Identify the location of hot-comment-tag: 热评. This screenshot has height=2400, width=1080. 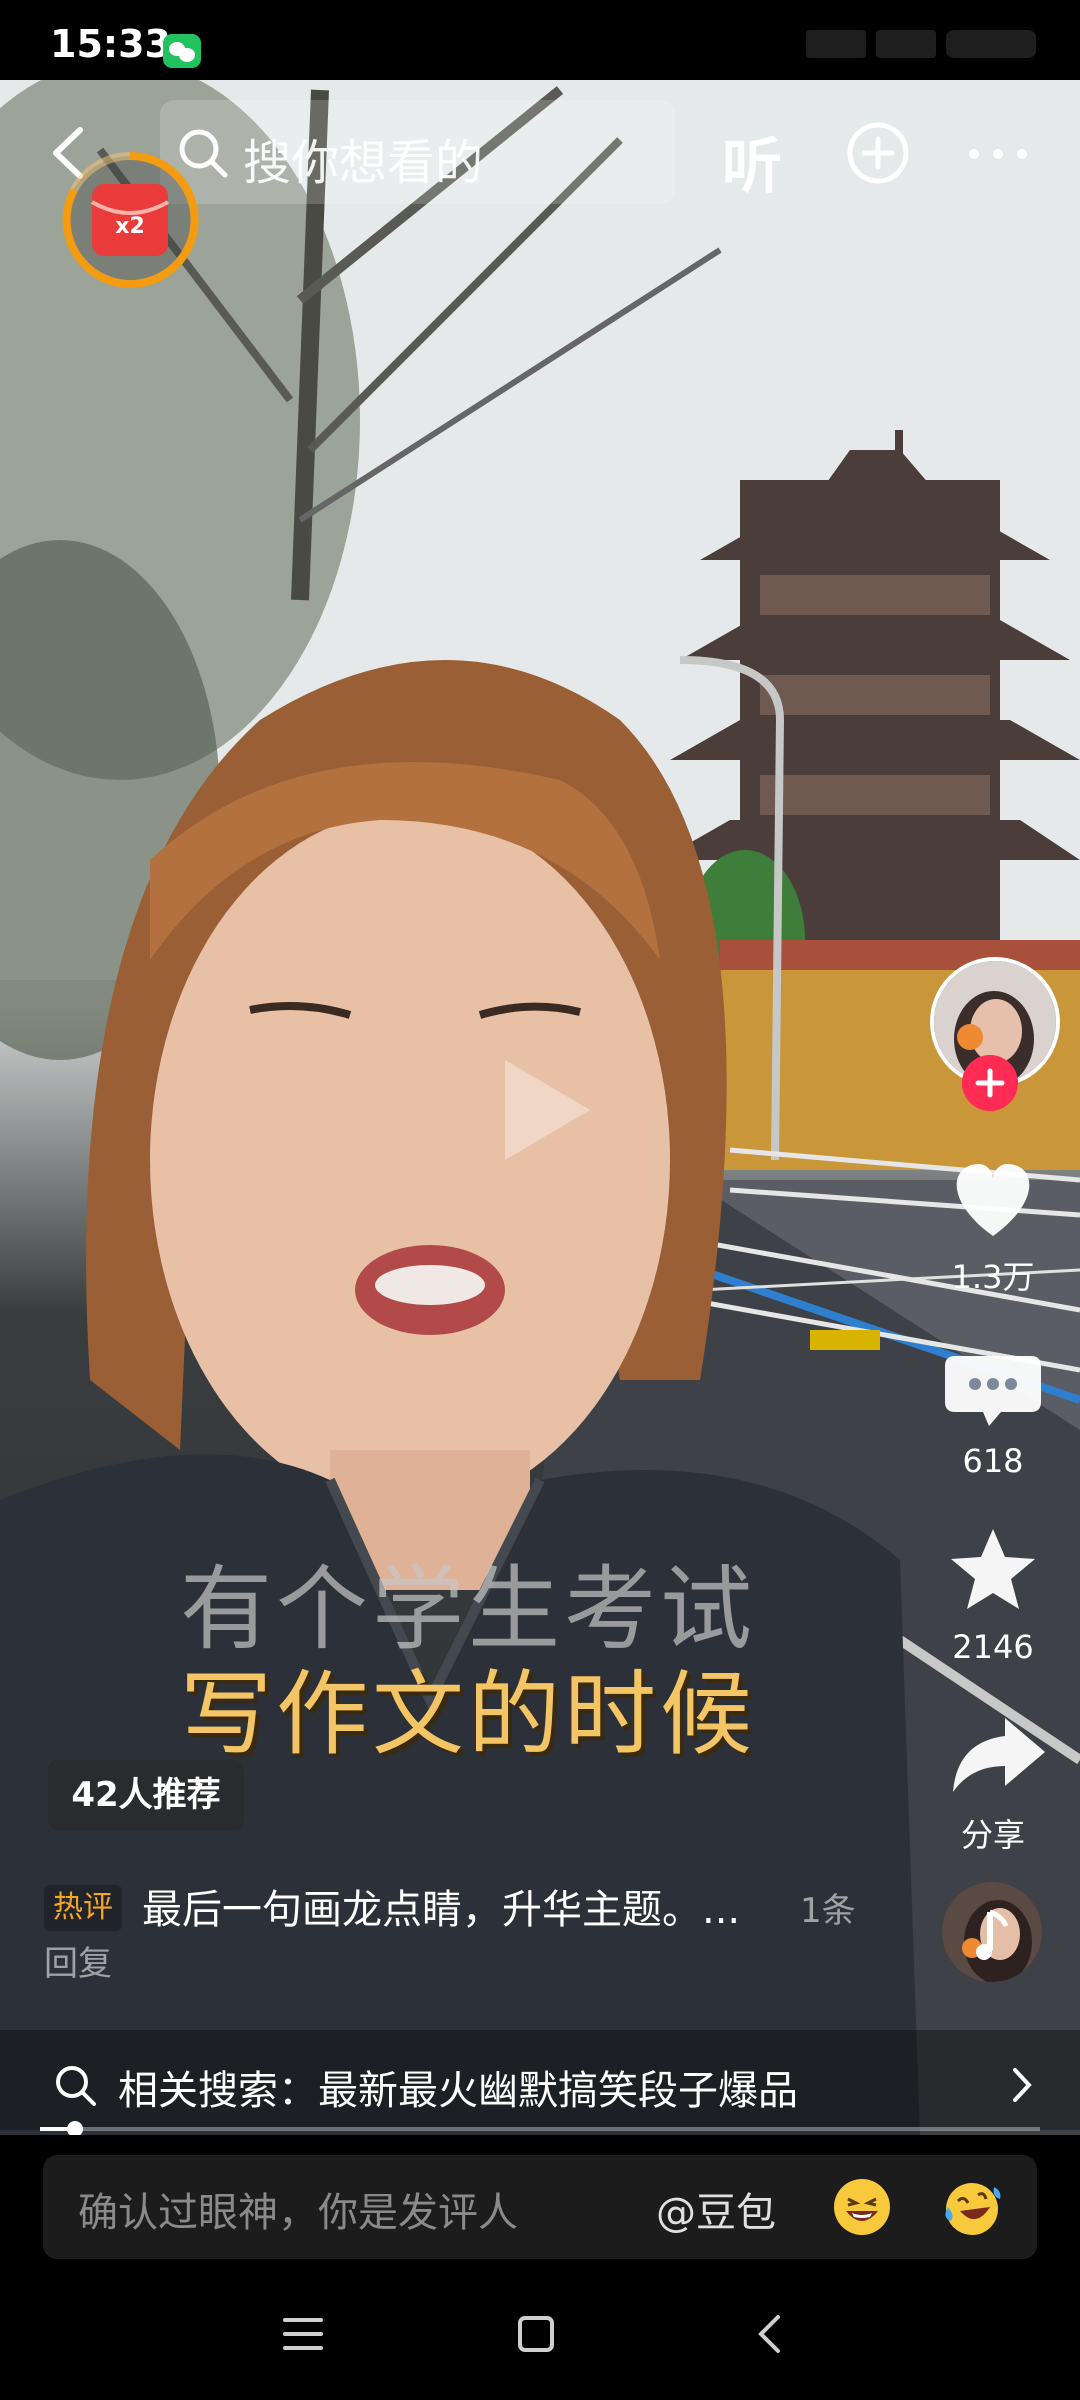
(83, 1908).